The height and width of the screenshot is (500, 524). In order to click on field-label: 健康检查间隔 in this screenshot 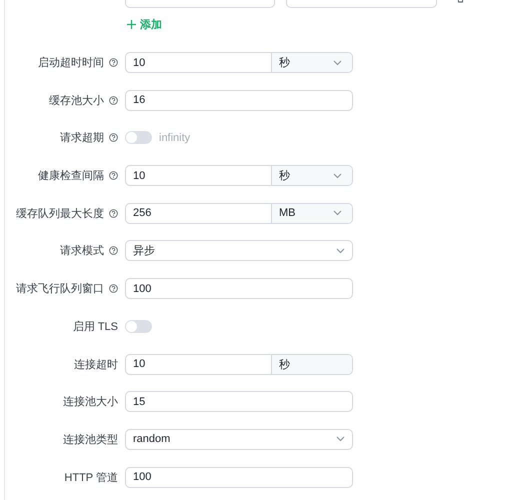, I will do `click(71, 176)`.